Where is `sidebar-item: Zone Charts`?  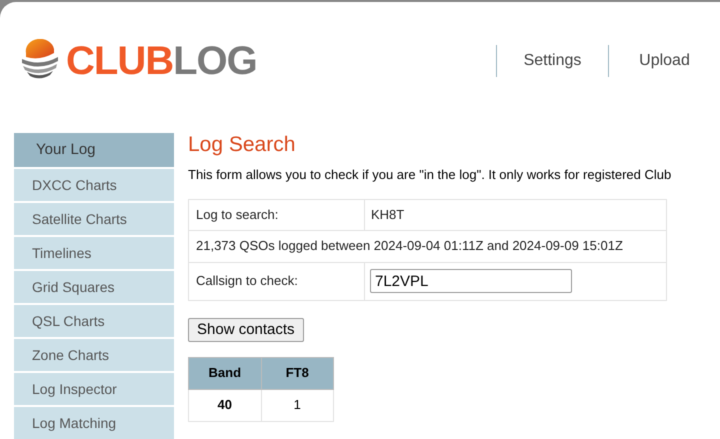
sidebar-item: Zone Charts is located at coordinates (94, 355).